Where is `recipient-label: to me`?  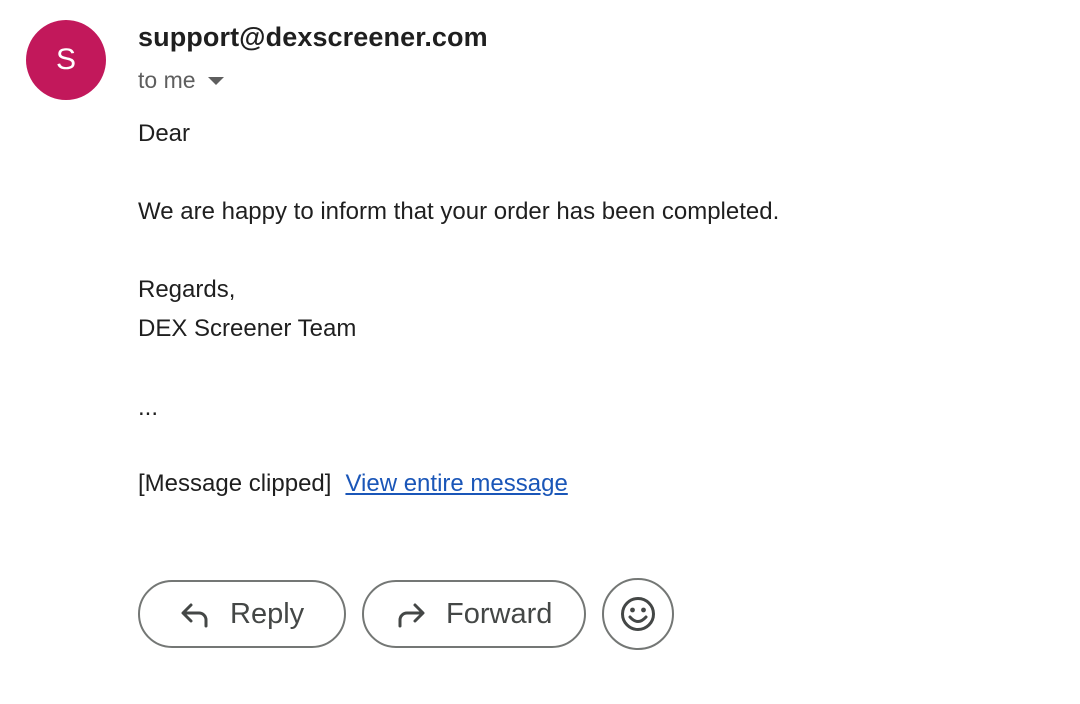
recipient-label: to me is located at coordinates (167, 79).